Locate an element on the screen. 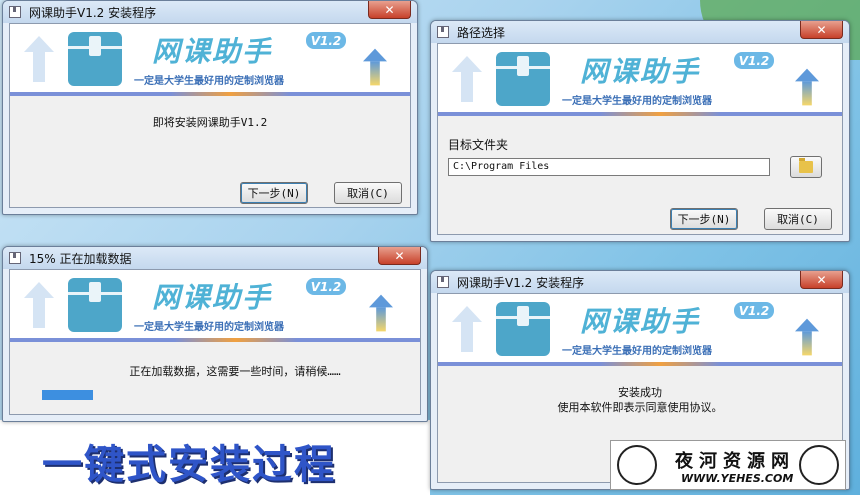 The height and width of the screenshot is (495, 860). target-folder-label: 目标文件夹 is located at coordinates (478, 145).